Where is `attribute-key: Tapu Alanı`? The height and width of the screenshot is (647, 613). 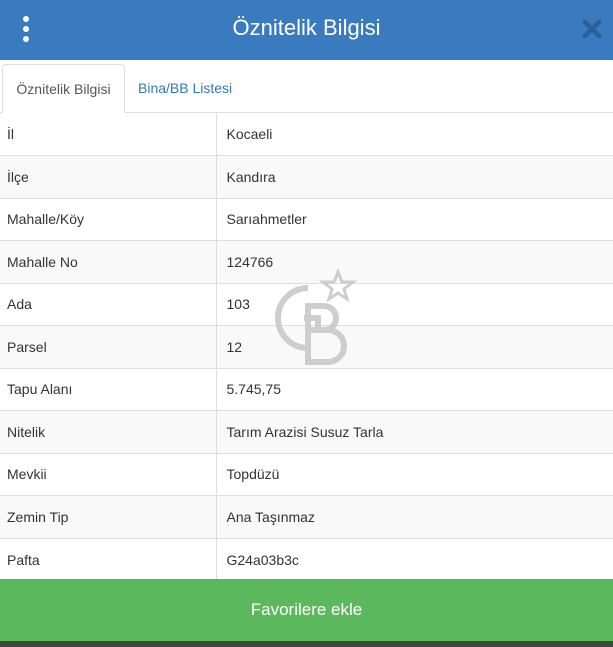
attribute-key: Tapu Alanı is located at coordinates (108, 389).